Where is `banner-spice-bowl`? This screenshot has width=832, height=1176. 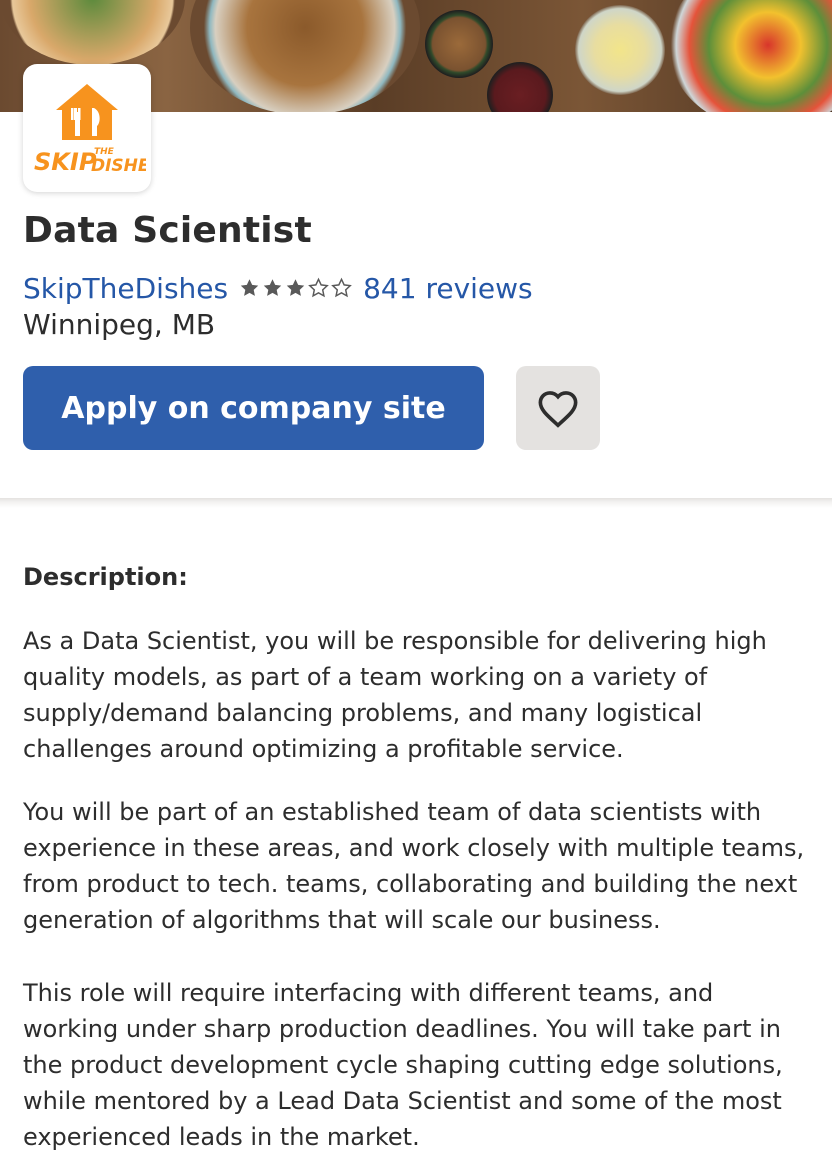 banner-spice-bowl is located at coordinates (459, 44).